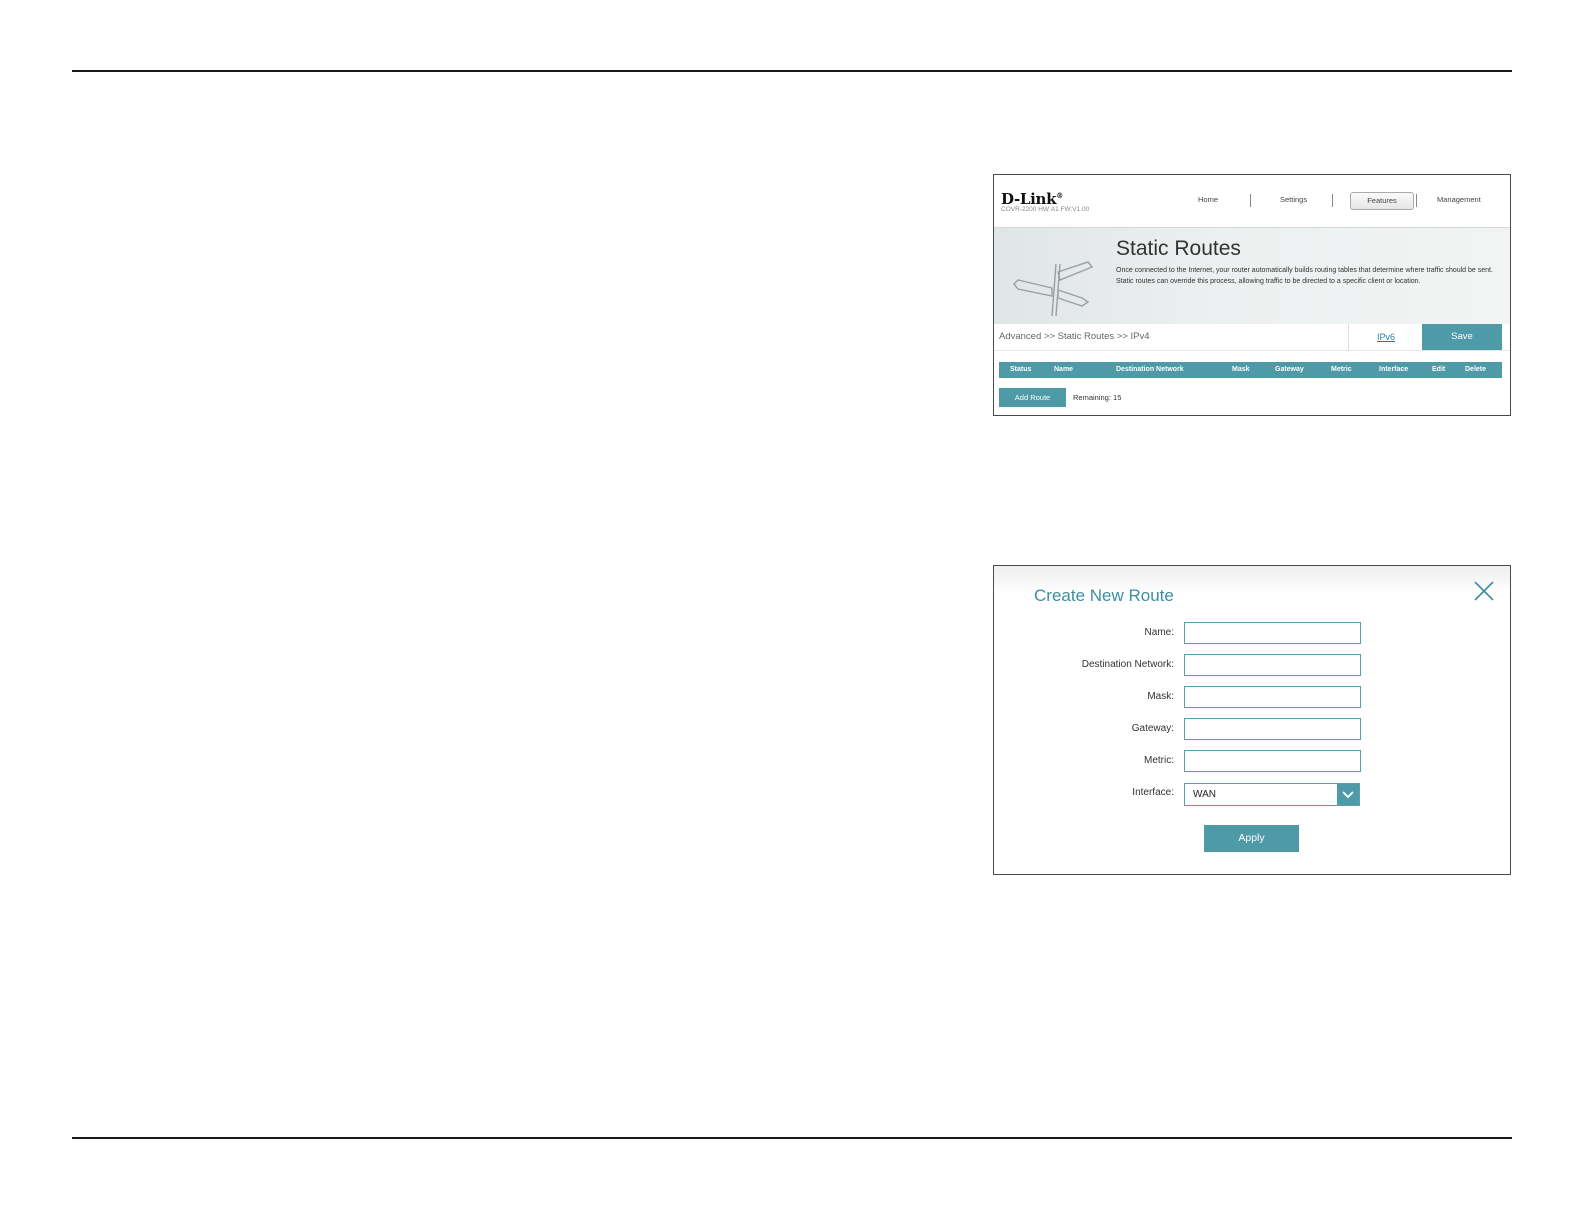  Describe the element at coordinates (1241, 369) in the screenshot. I see `column-header-mask: Mask` at that location.